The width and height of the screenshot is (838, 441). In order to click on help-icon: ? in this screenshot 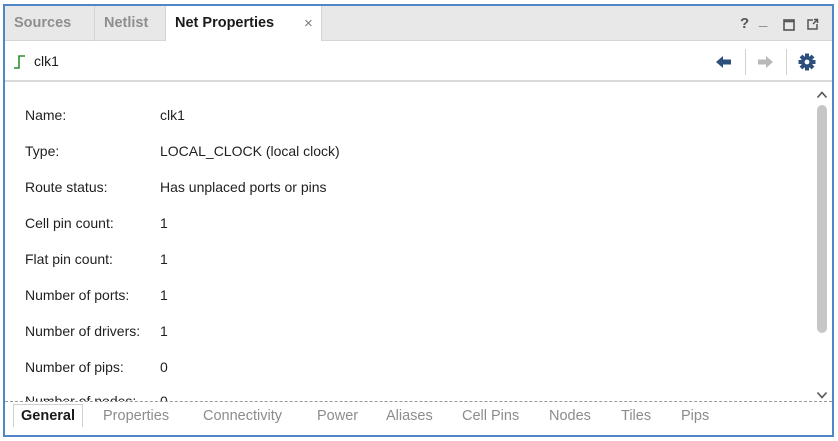, I will do `click(744, 23)`.